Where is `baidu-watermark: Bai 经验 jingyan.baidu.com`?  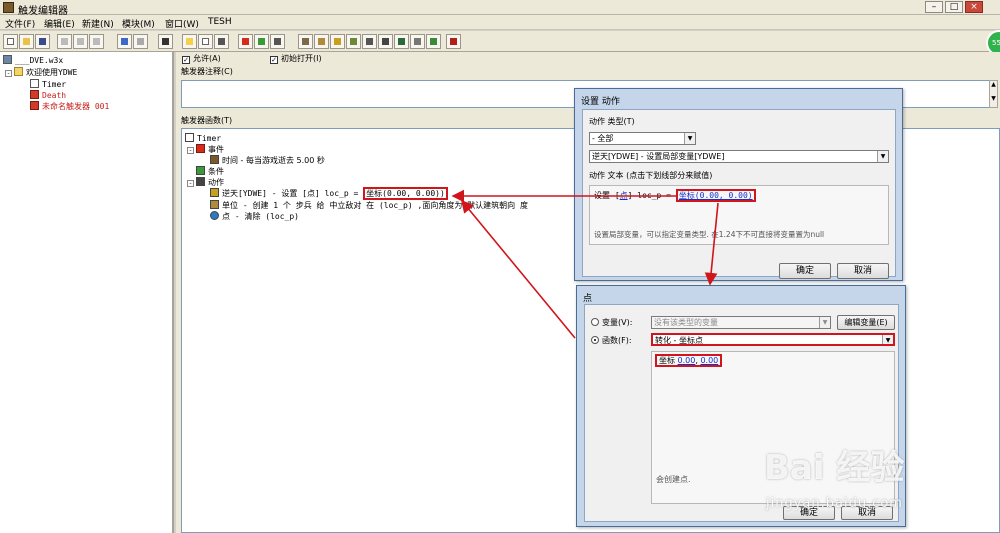 baidu-watermark: Bai 经验 jingyan.baidu.com is located at coordinates (877, 482).